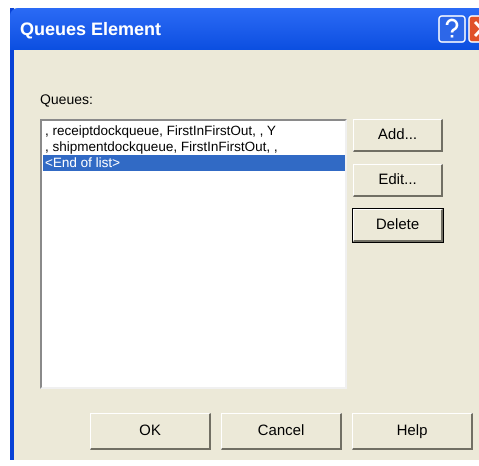  I want to click on help-icon, so click(452, 29).